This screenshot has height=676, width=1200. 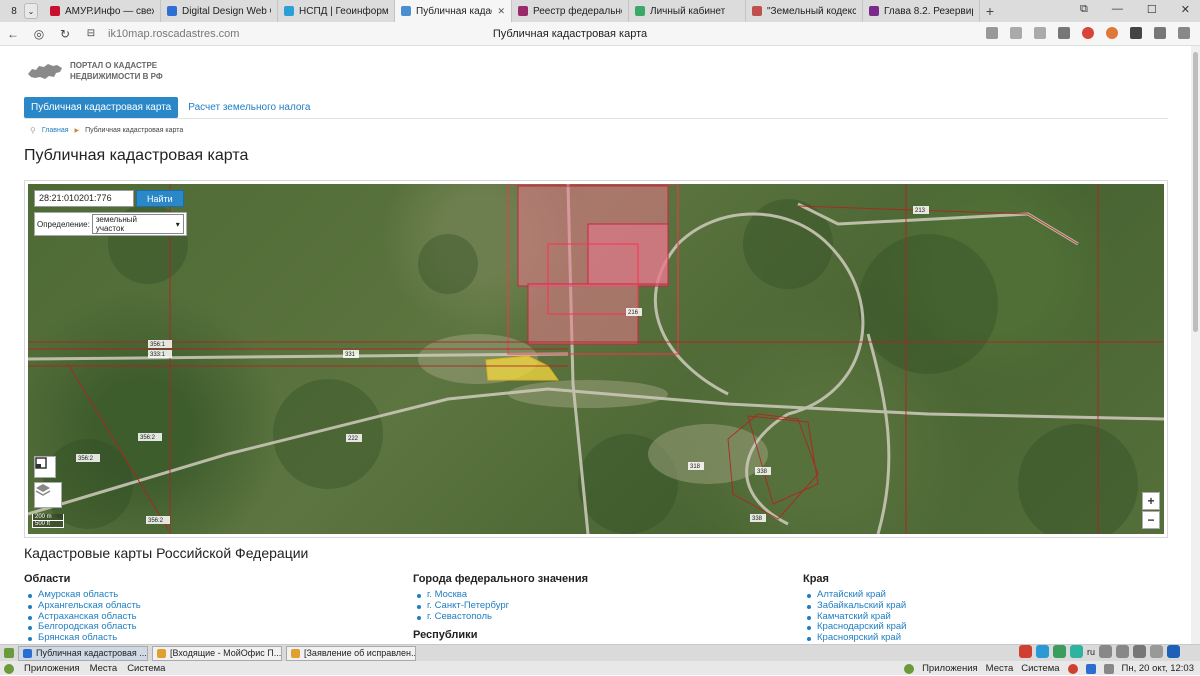 I want to click on layers-icon, so click(x=43, y=490).